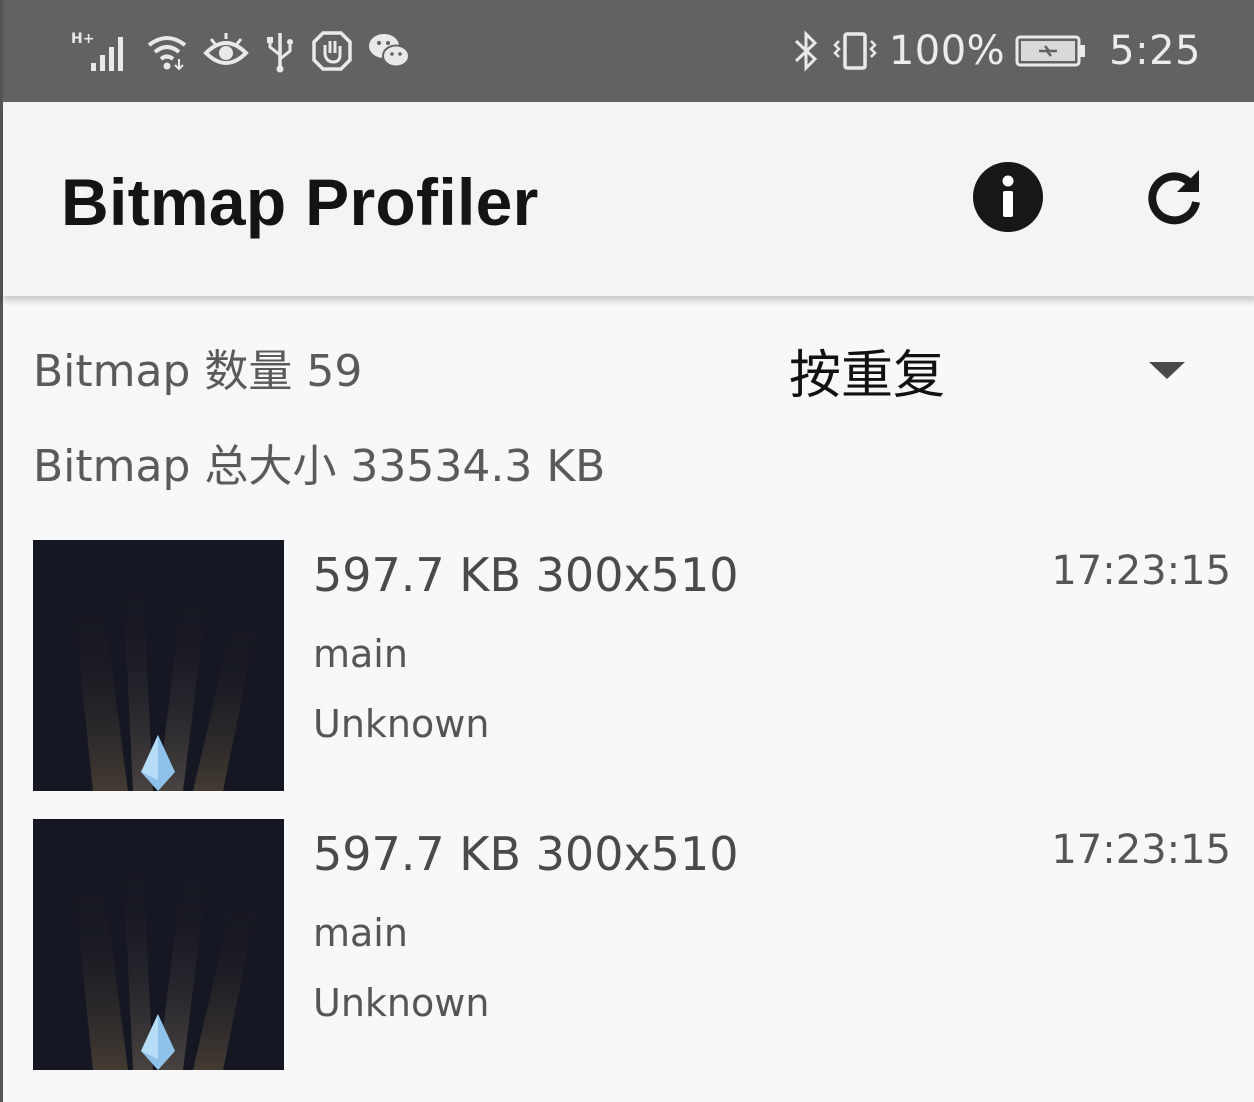 This screenshot has height=1102, width=1254. Describe the element at coordinates (806, 51) in the screenshot. I see `bluetooth-icon` at that location.